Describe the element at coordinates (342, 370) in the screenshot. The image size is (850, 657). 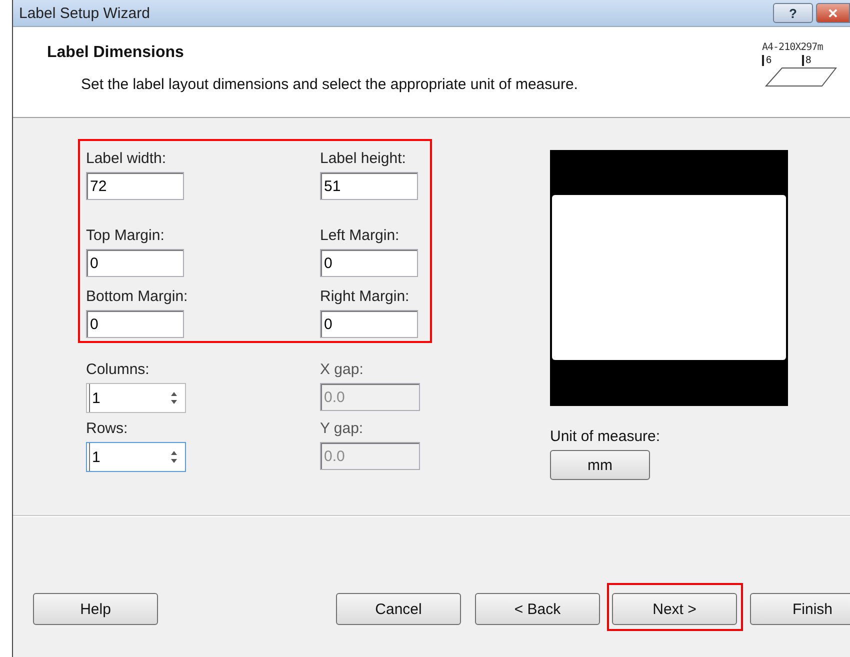
I see `field-label: X gap:` at that location.